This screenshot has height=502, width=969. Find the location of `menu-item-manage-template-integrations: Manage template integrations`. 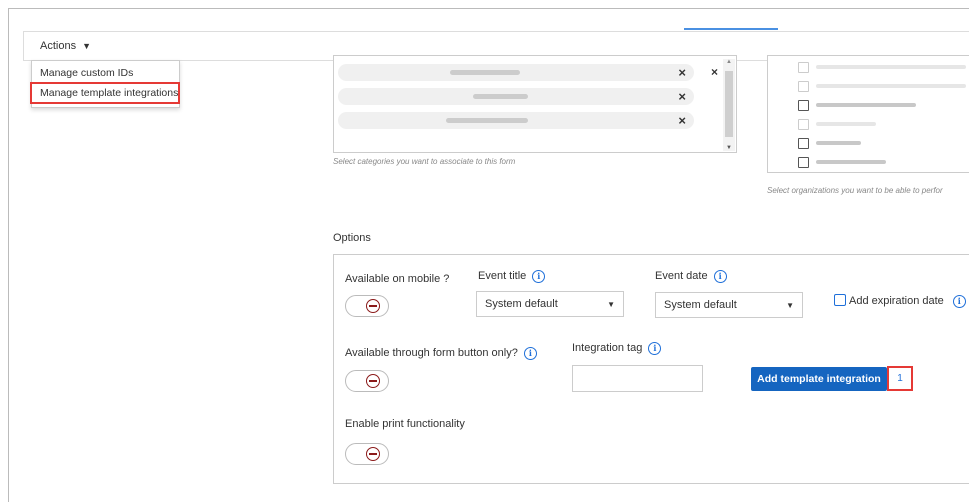

menu-item-manage-template-integrations: Manage template integrations is located at coordinates (105, 93).